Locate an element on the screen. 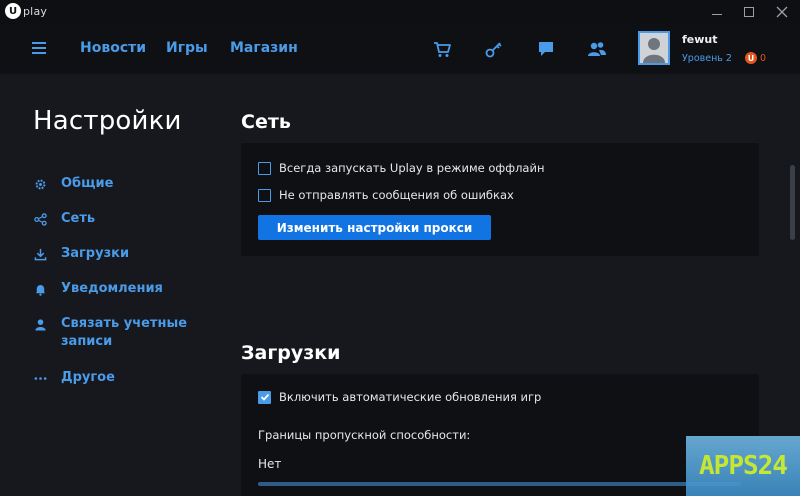 This screenshot has height=496, width=800. error-reports-option: Не отправлять сообщения об ошибках is located at coordinates (386, 195).